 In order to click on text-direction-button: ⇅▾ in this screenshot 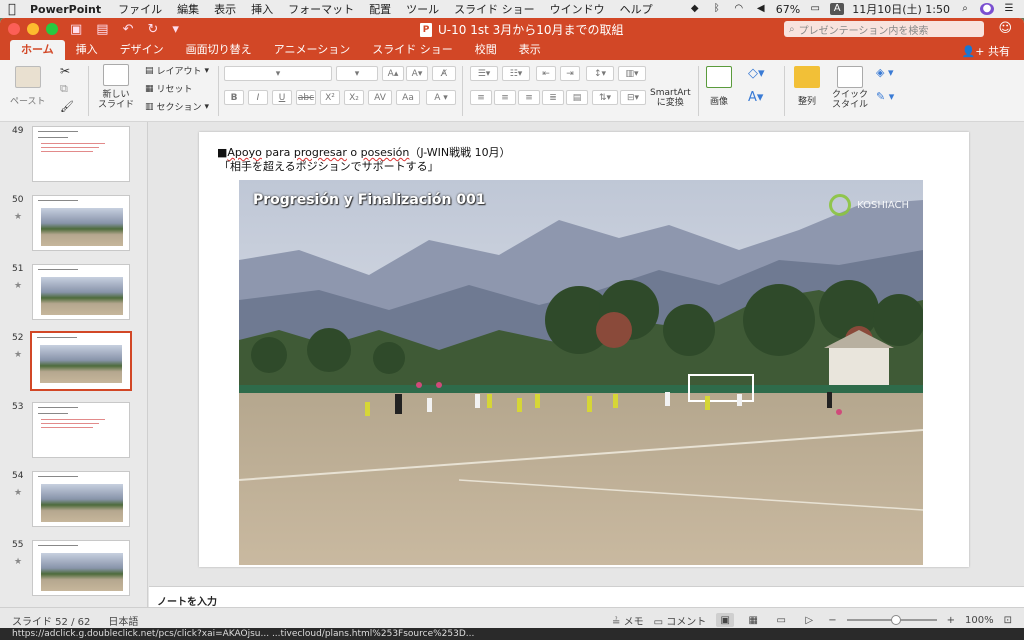, I will do `click(605, 97)`.